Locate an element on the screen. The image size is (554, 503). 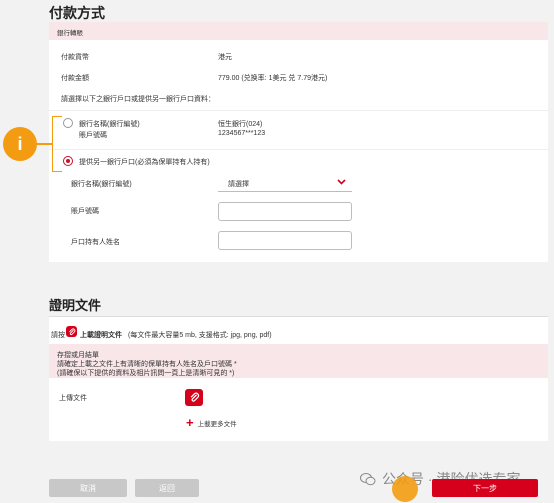
bank-select-value: 請選擇 is located at coordinates (238, 184).